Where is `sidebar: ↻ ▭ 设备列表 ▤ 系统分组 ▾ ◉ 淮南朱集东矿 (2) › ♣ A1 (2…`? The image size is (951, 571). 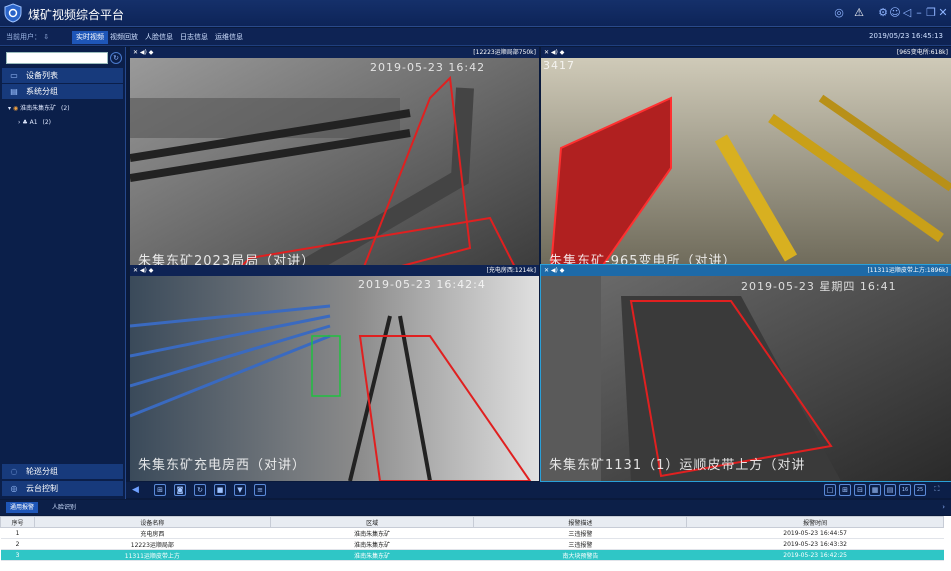
sidebar: ↻ ▭ 设备列表 ▤ 系统分组 ▾ ◉ 淮南朱集东矿 (2) › ♣ A1 (2… is located at coordinates (63, 273).